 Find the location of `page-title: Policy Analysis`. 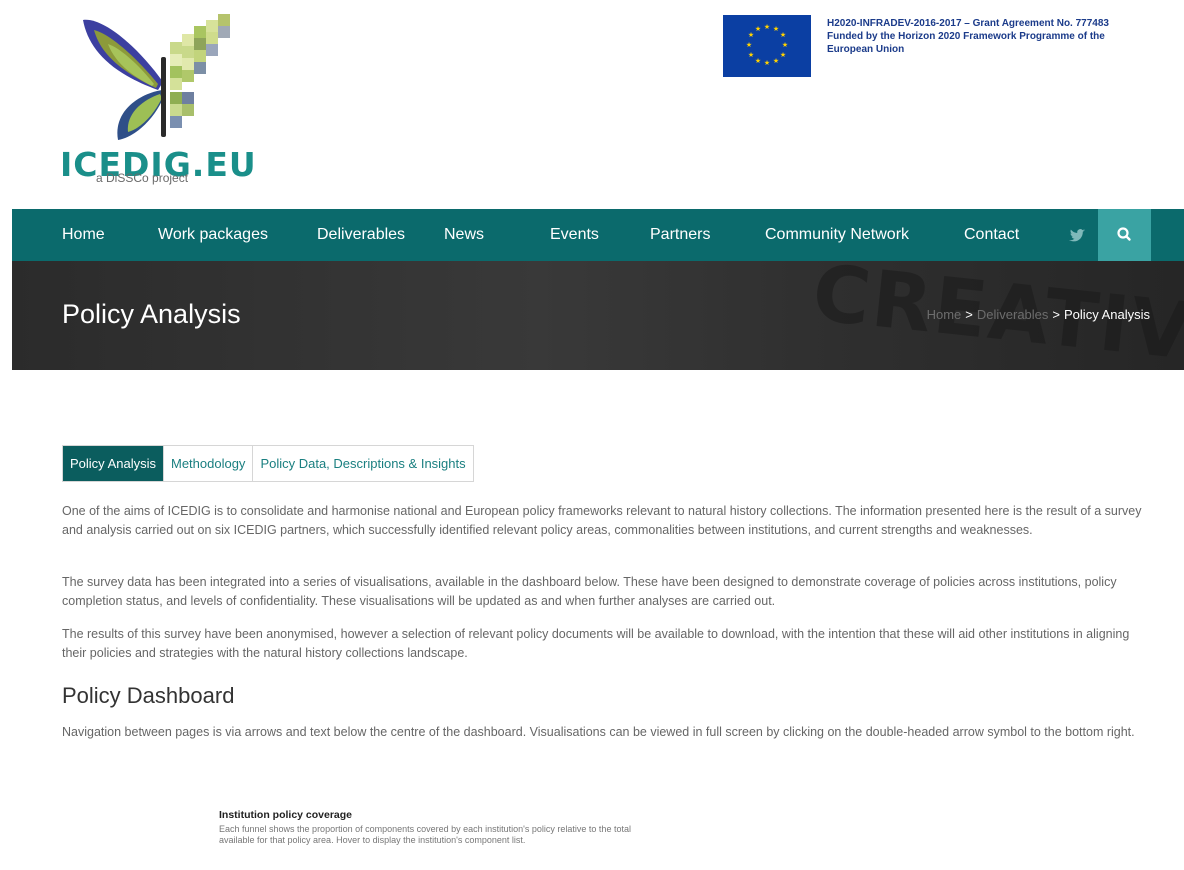

page-title: Policy Analysis is located at coordinates (151, 314).